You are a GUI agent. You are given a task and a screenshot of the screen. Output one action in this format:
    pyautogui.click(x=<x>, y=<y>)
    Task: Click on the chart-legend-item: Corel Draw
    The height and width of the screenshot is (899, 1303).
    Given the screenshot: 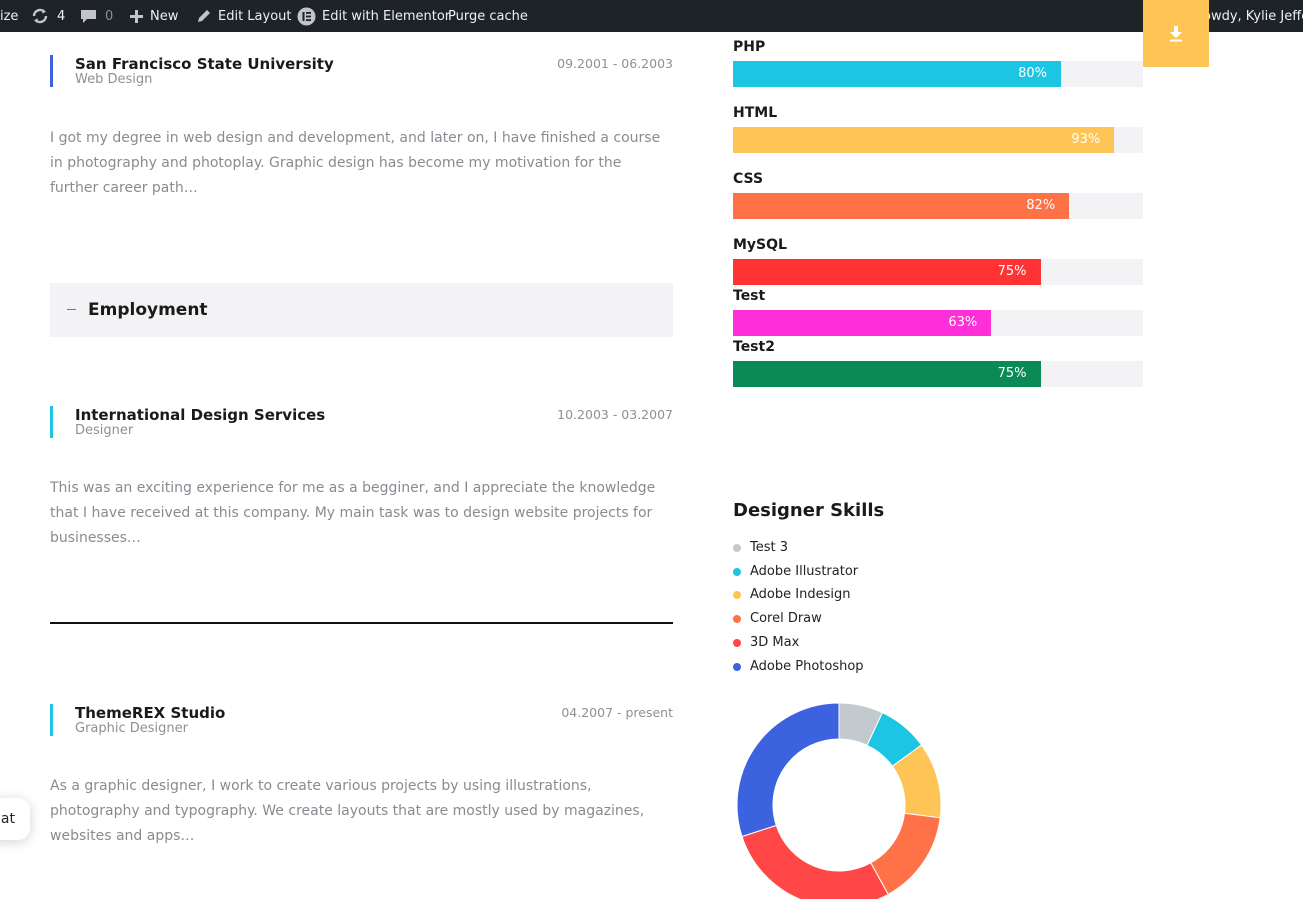 What is the action you would take?
    pyautogui.click(x=777, y=618)
    